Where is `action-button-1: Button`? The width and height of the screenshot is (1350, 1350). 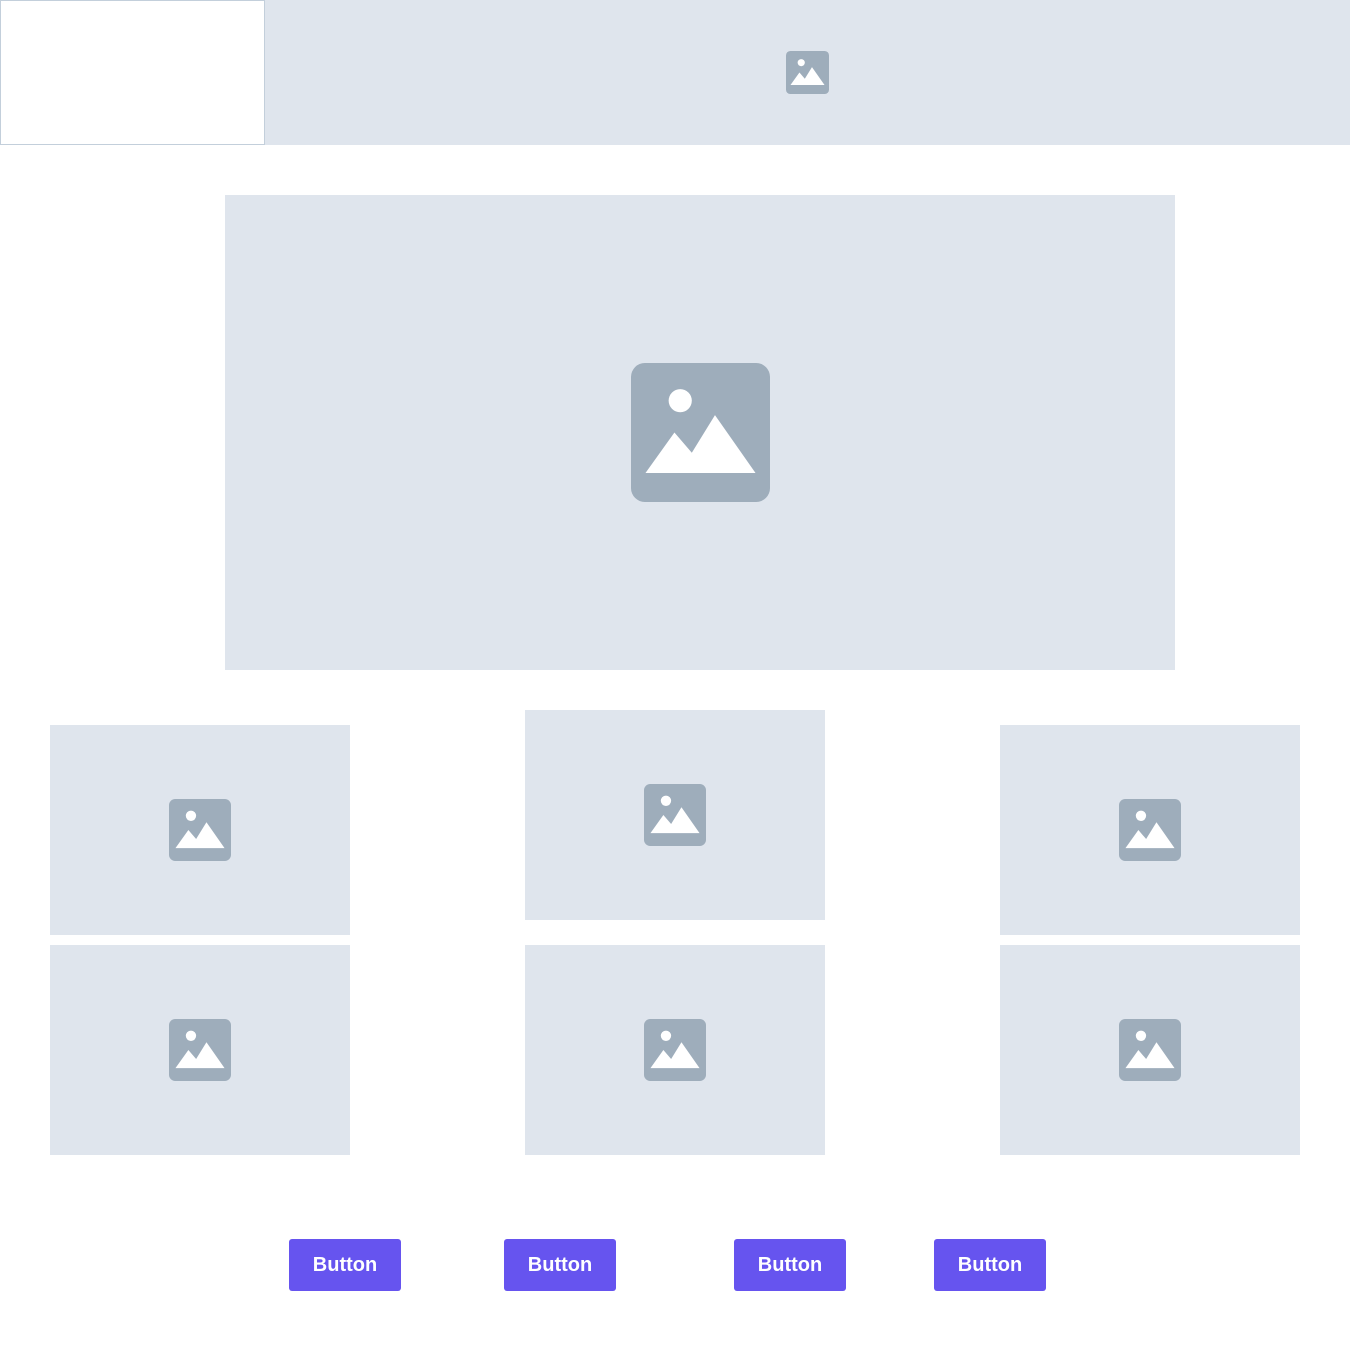 action-button-1: Button is located at coordinates (345, 1265).